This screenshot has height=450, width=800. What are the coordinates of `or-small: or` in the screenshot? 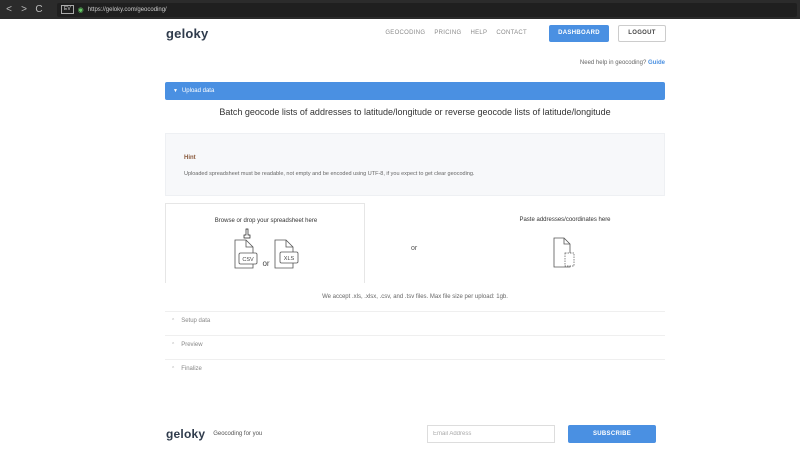 It's located at (265, 263).